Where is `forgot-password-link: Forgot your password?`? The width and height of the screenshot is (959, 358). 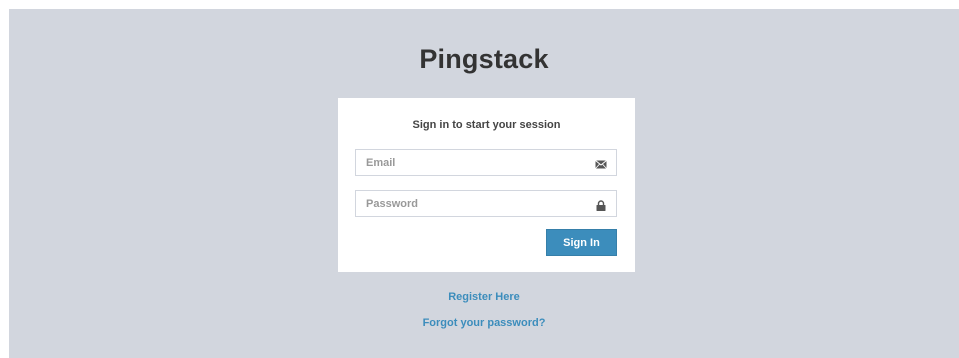
forgot-password-link: Forgot your password? is located at coordinates (484, 323).